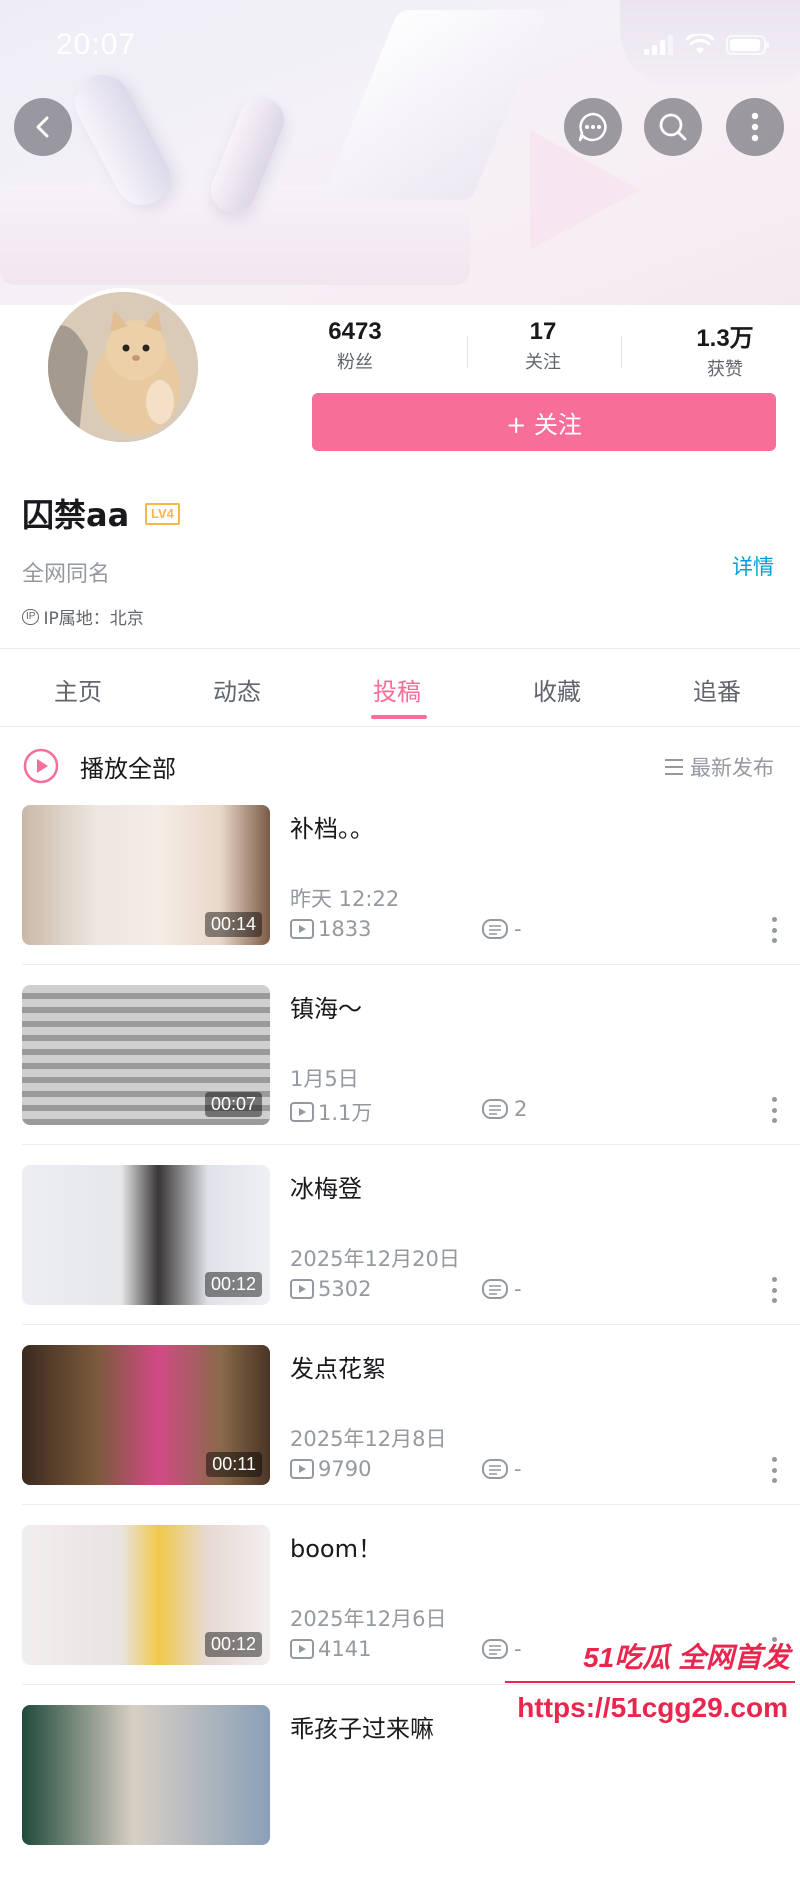 The width and height of the screenshot is (800, 1885). I want to click on more-menu-button, so click(755, 127).